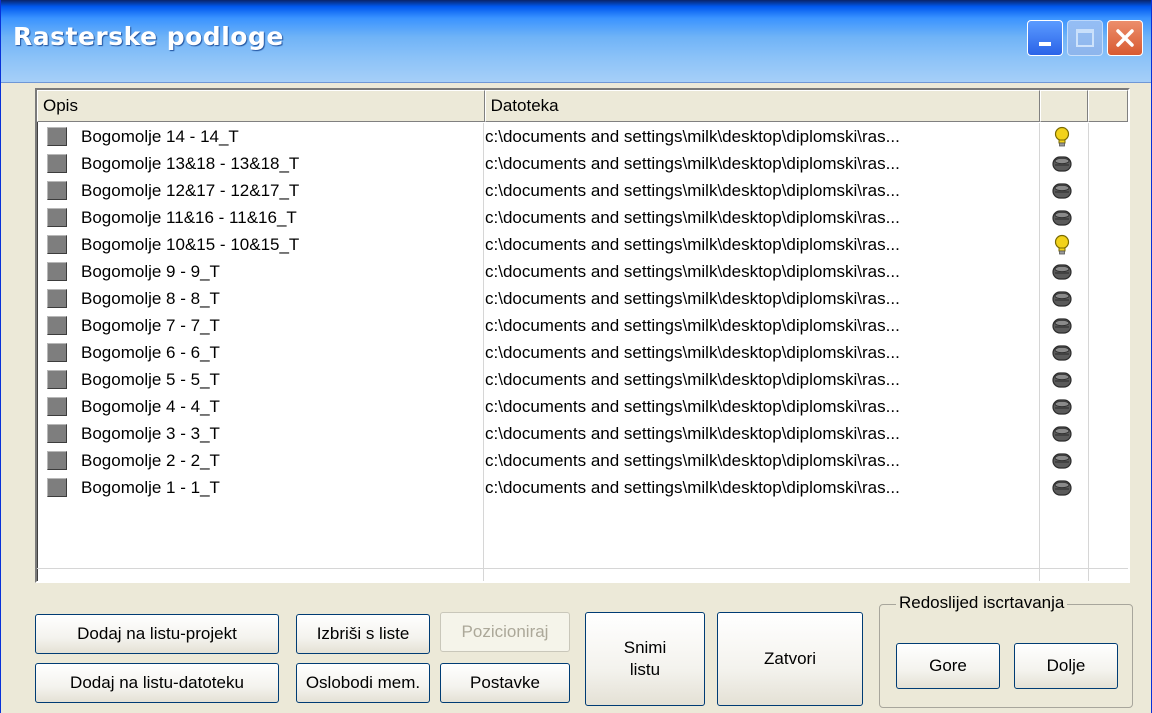 The image size is (1152, 713). What do you see at coordinates (505, 683) in the screenshot?
I see `settings-button: Postavke` at bounding box center [505, 683].